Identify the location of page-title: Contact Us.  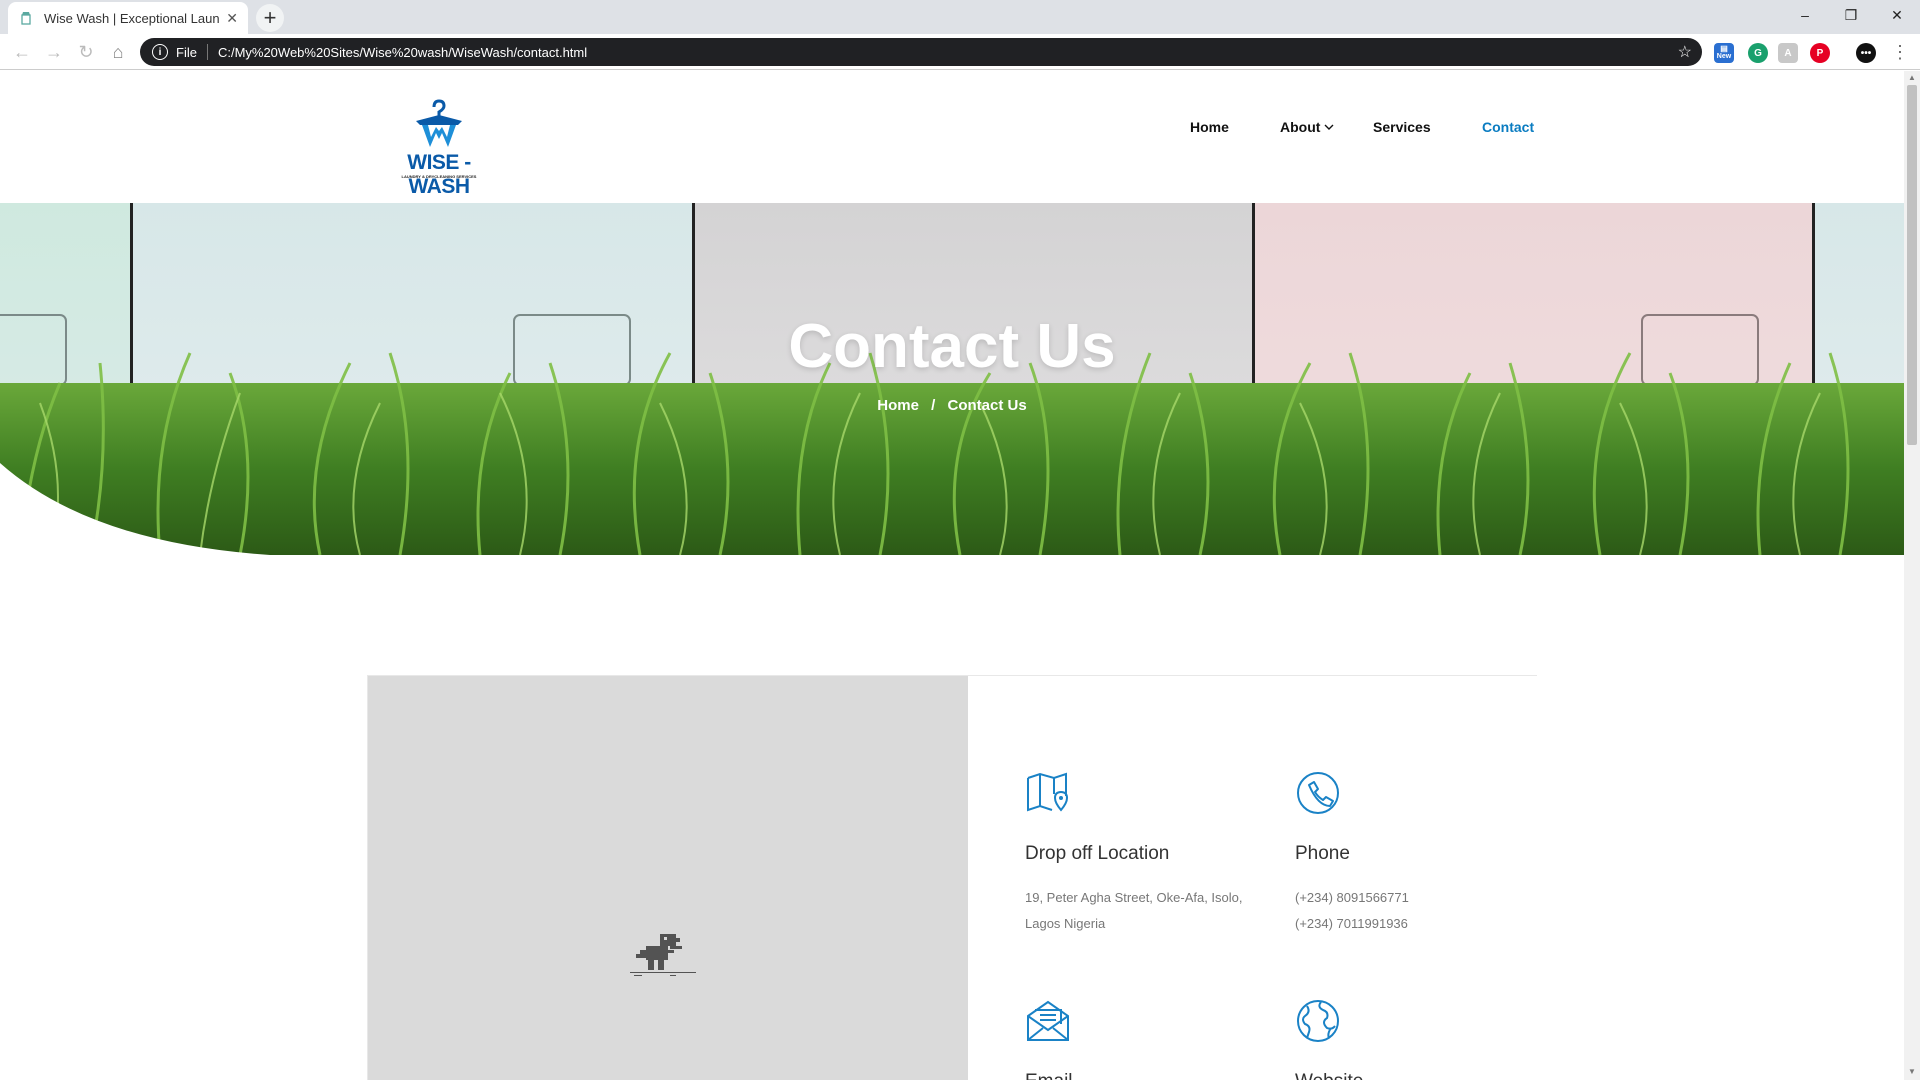
(952, 346).